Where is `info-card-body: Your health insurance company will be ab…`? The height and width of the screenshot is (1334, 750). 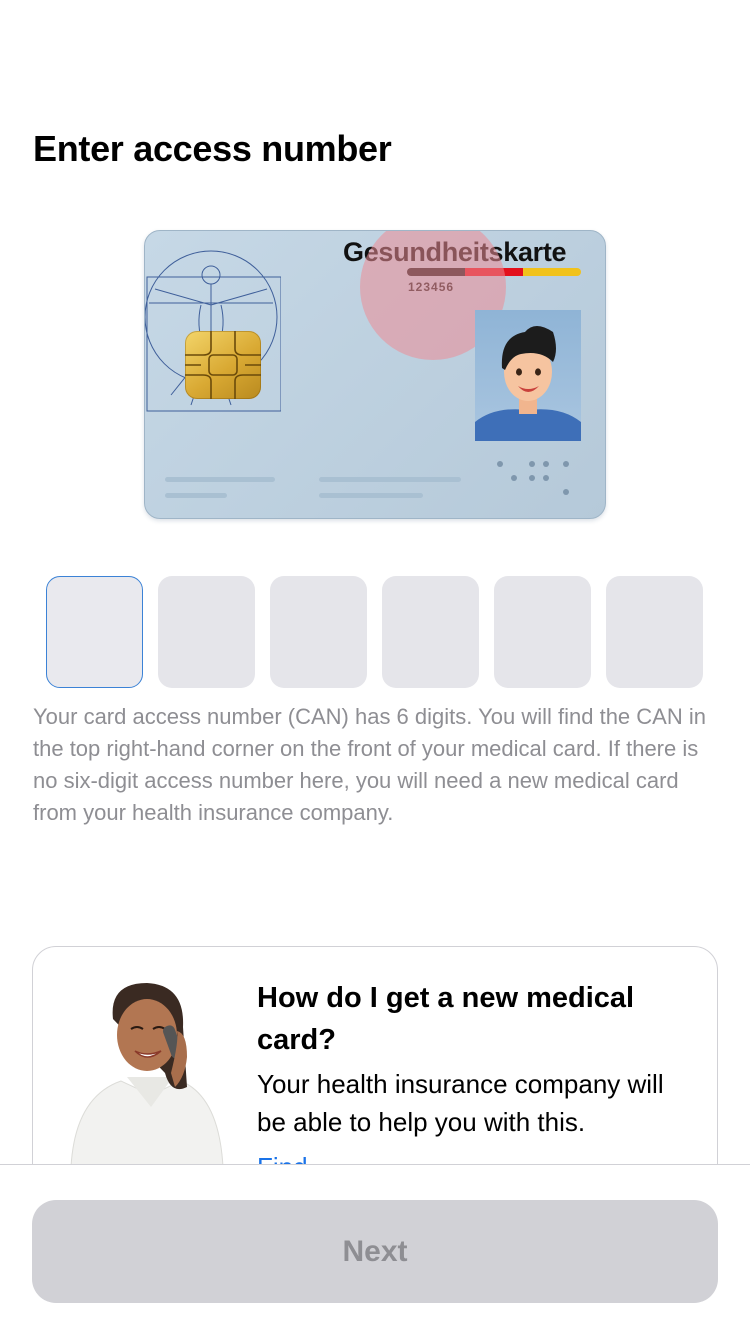 info-card-body: Your health insurance company will be ab… is located at coordinates (460, 1103).